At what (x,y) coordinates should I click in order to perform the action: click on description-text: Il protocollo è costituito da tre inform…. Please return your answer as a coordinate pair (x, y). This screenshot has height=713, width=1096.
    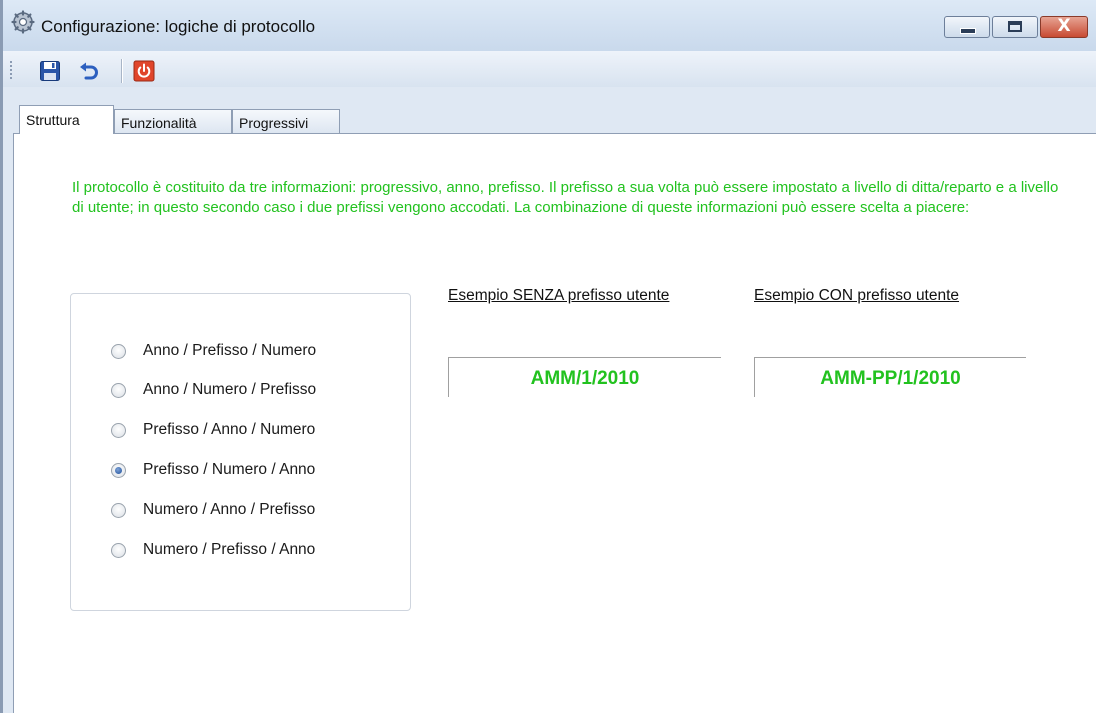
    Looking at the image, I should click on (565, 197).